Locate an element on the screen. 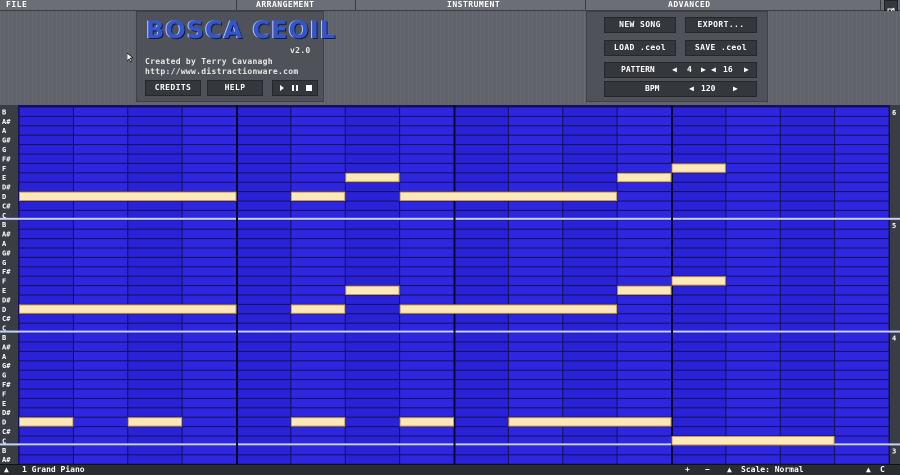 Image resolution: width=900 pixels, height=475 pixels. pause-icon is located at coordinates (295, 88).